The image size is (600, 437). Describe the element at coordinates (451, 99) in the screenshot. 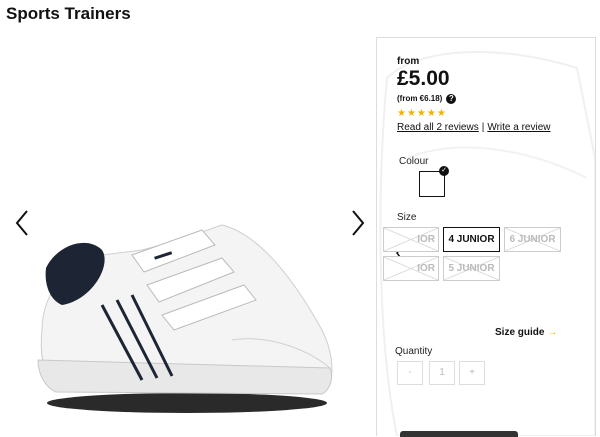

I see `help-icon: ?` at that location.